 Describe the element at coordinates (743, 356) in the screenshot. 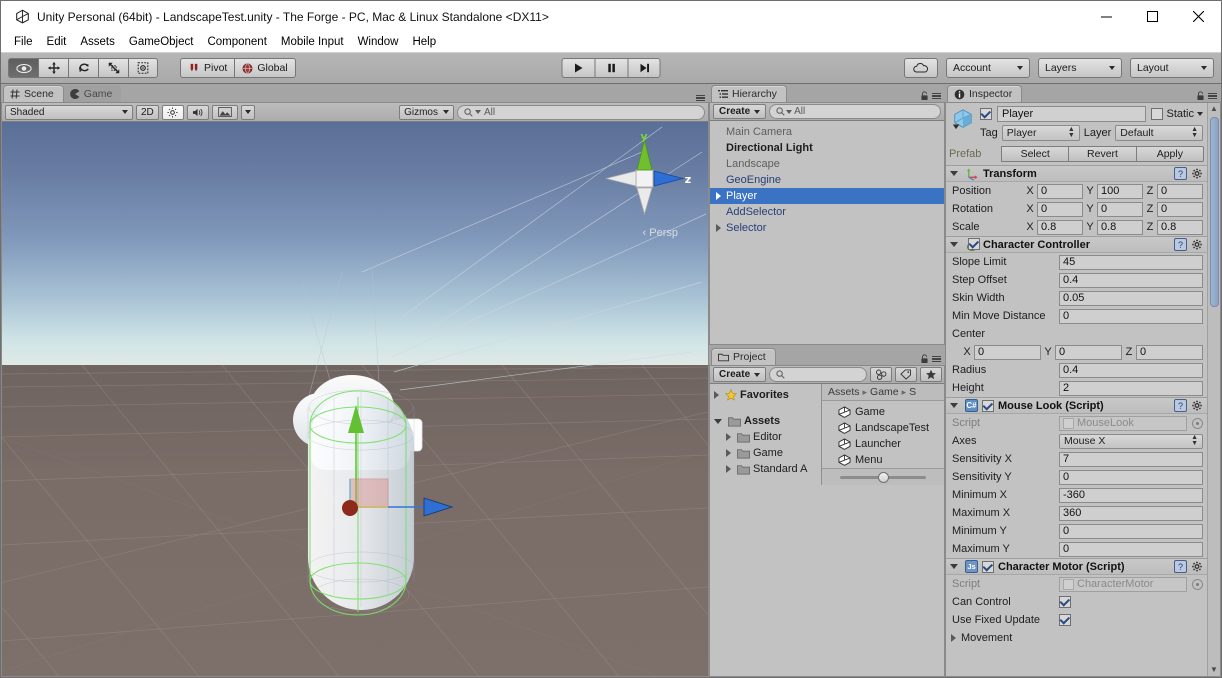

I see `tab-project: Project` at that location.